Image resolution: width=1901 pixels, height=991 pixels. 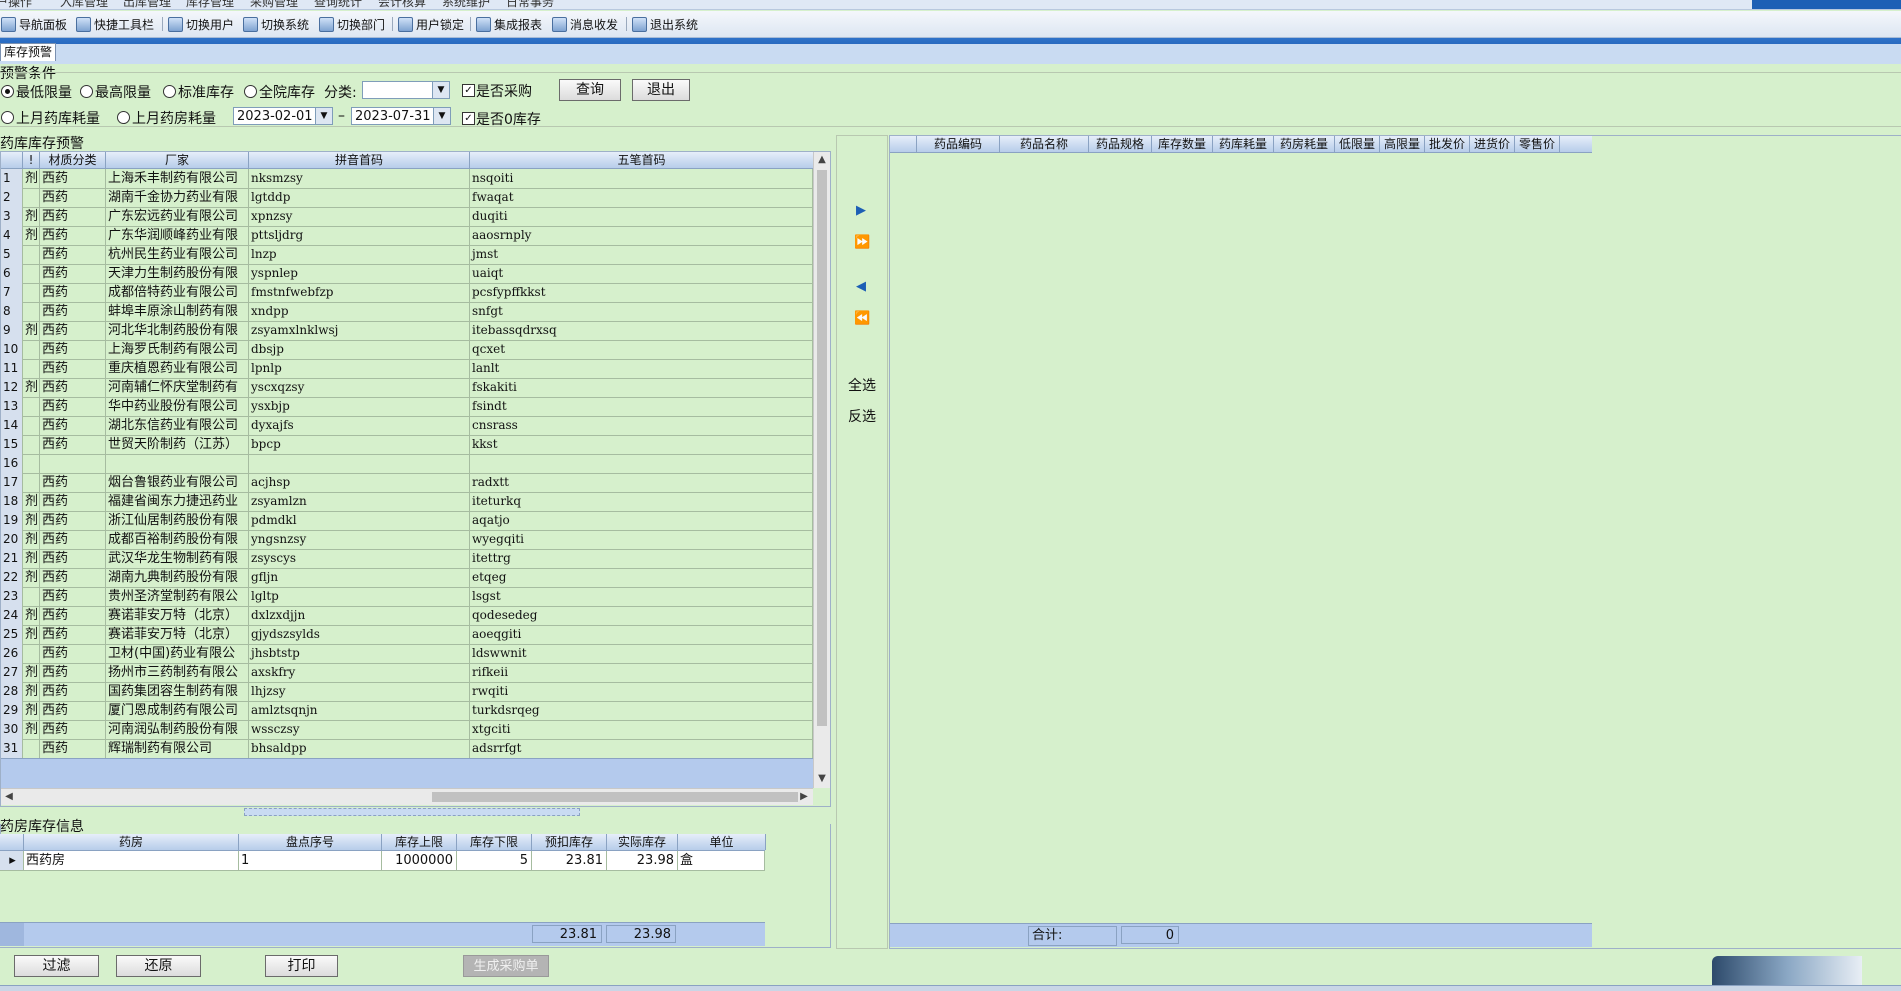 I want to click on header-cell: 五笔首码, so click(x=642, y=160).